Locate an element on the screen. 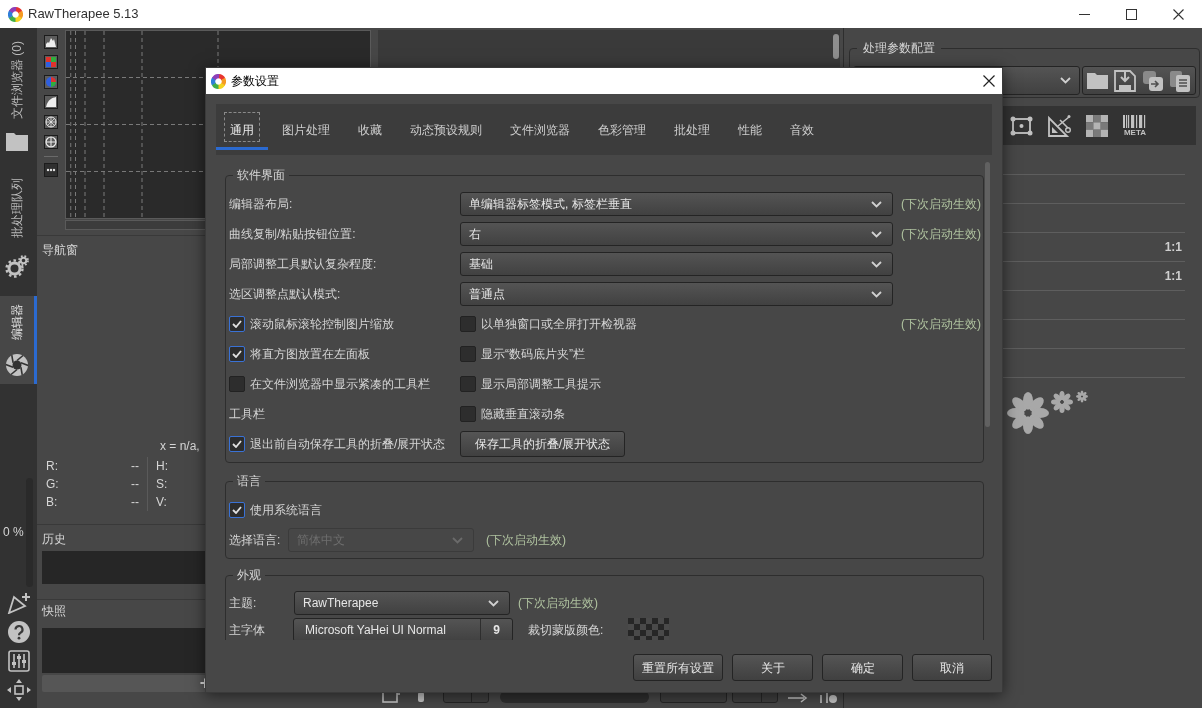 The image size is (1202, 708). dropdown: 单编辑器标签模式, 标签栏垂直 is located at coordinates (676, 204).